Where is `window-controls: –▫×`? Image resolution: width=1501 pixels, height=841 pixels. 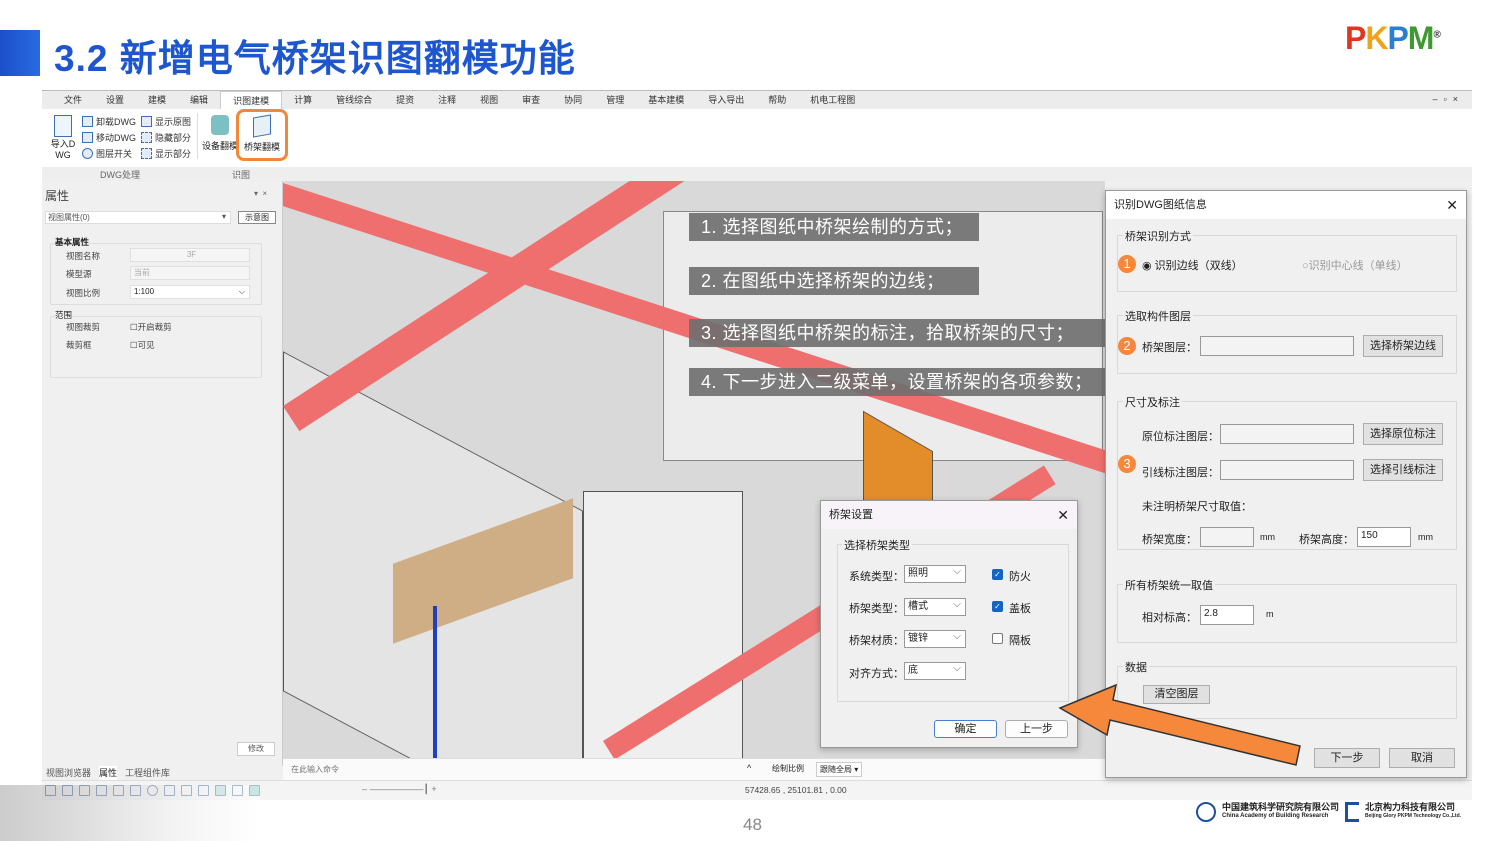 window-controls: –▫× is located at coordinates (1448, 99).